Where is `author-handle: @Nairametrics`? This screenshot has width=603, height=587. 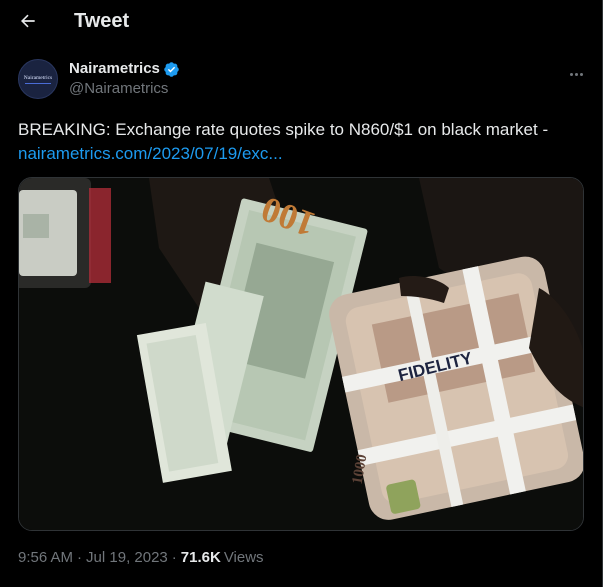
author-handle: @Nairametrics is located at coordinates (118, 89).